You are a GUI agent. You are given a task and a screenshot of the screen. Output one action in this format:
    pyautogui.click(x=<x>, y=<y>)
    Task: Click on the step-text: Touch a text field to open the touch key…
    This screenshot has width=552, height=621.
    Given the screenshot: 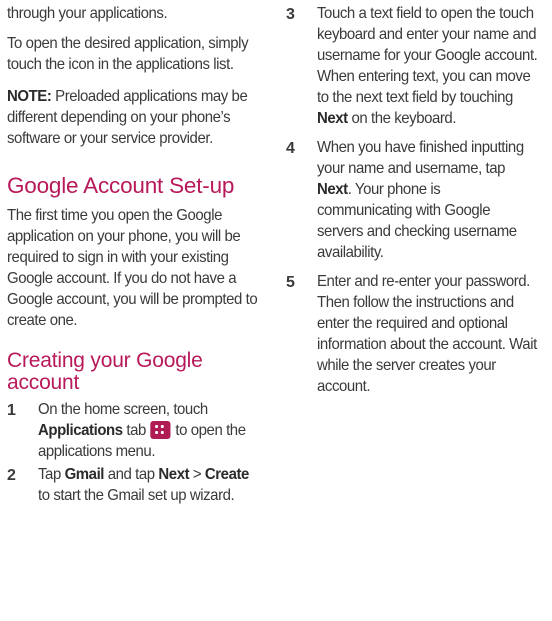 What is the action you would take?
    pyautogui.click(x=427, y=66)
    